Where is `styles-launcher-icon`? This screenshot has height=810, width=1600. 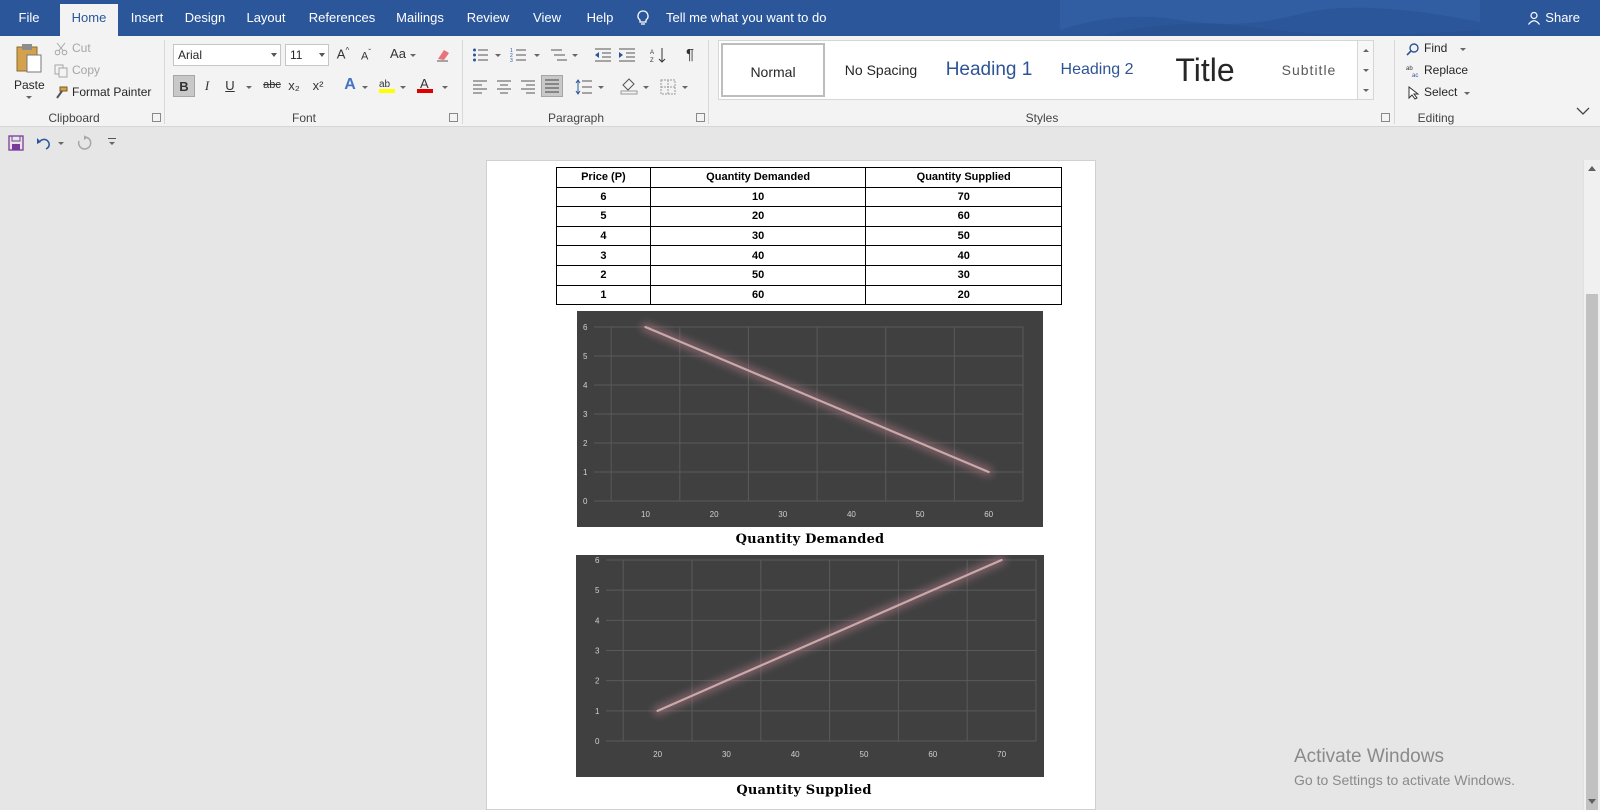
styles-launcher-icon is located at coordinates (1385, 117).